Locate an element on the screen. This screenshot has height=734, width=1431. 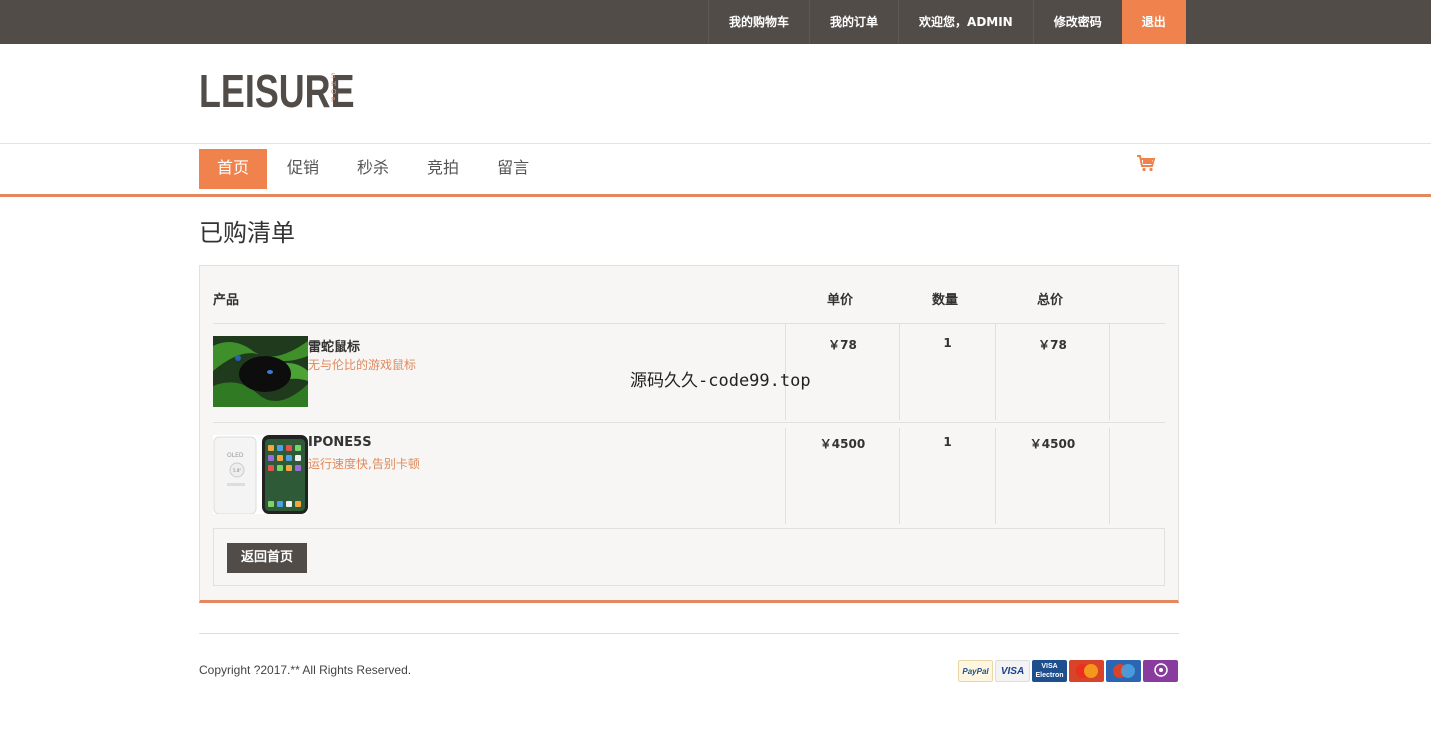
back-home-button: 返回首页 is located at coordinates (267, 558).